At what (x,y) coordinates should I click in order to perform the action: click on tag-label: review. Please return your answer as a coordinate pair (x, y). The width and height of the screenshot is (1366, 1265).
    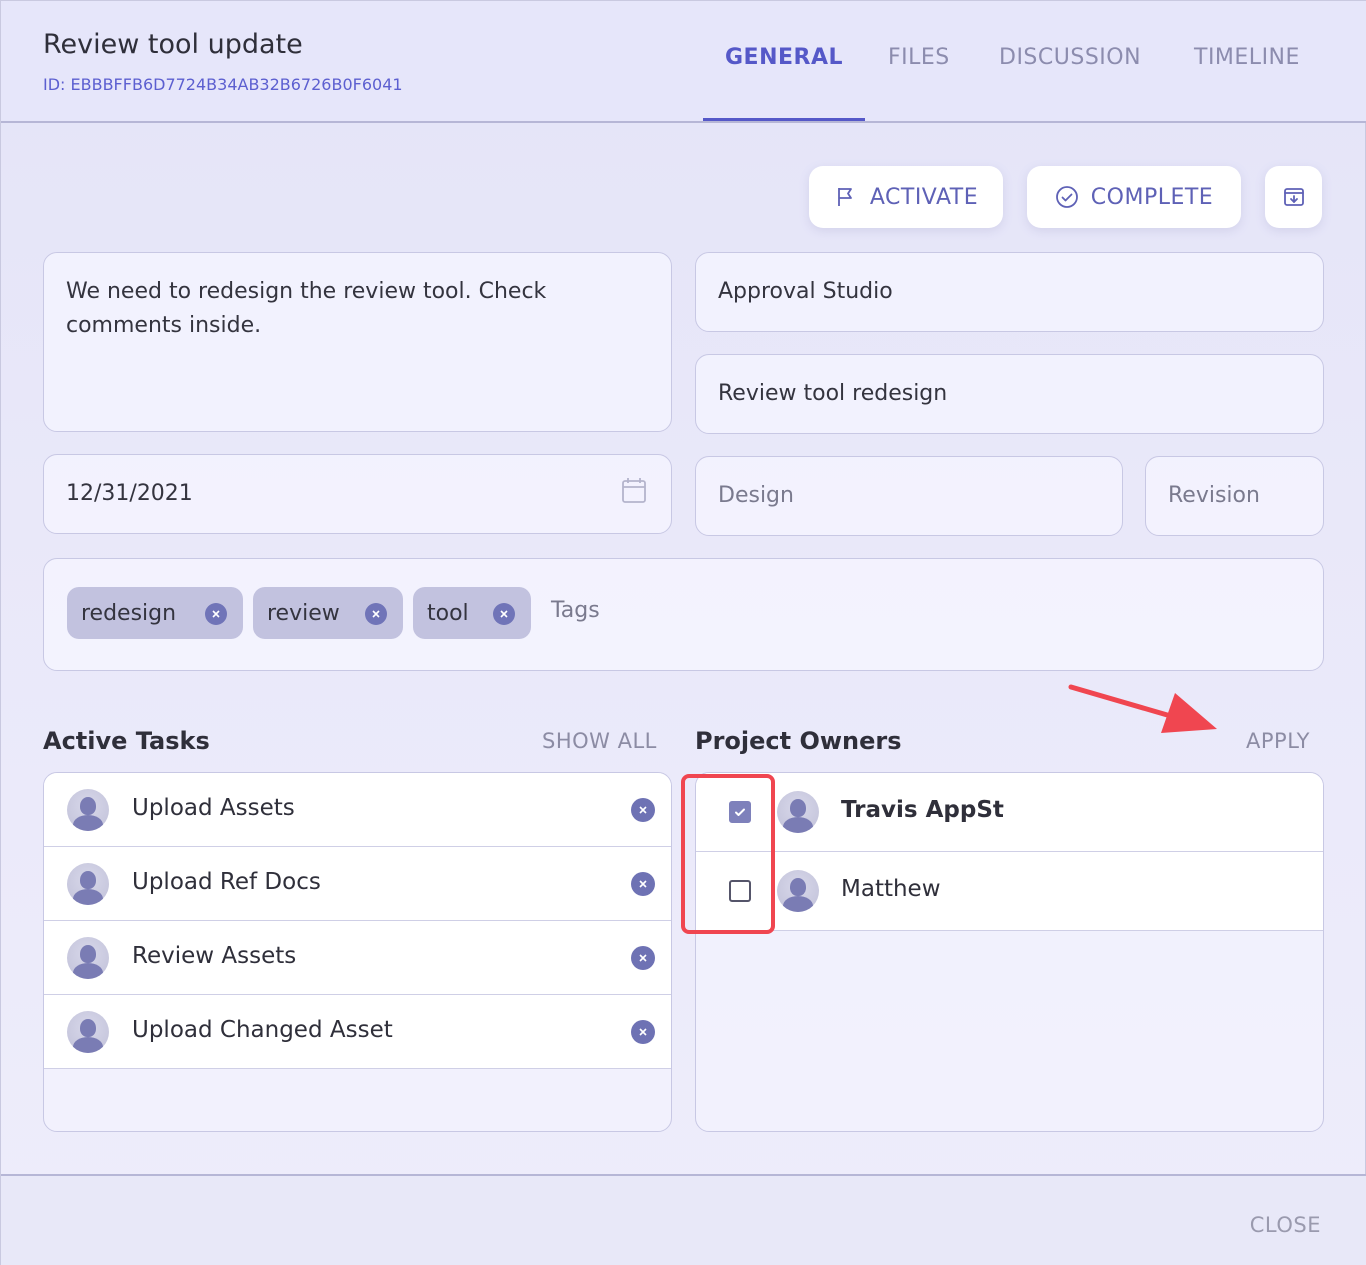
    Looking at the image, I should click on (303, 613).